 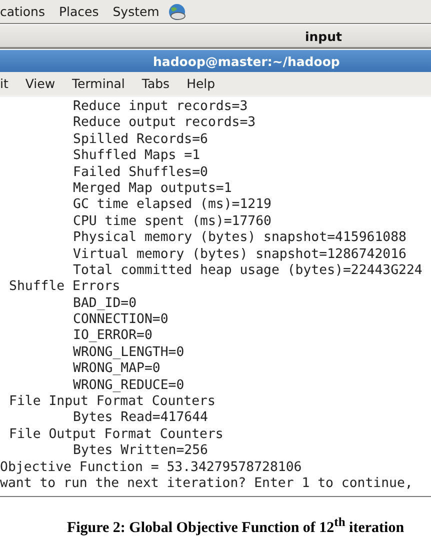 I want to click on menu-item: it, so click(x=4, y=83).